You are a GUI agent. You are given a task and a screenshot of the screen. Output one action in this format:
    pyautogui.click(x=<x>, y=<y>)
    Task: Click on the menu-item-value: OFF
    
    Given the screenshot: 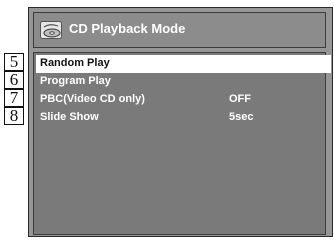 What is the action you would take?
    pyautogui.click(x=240, y=99)
    